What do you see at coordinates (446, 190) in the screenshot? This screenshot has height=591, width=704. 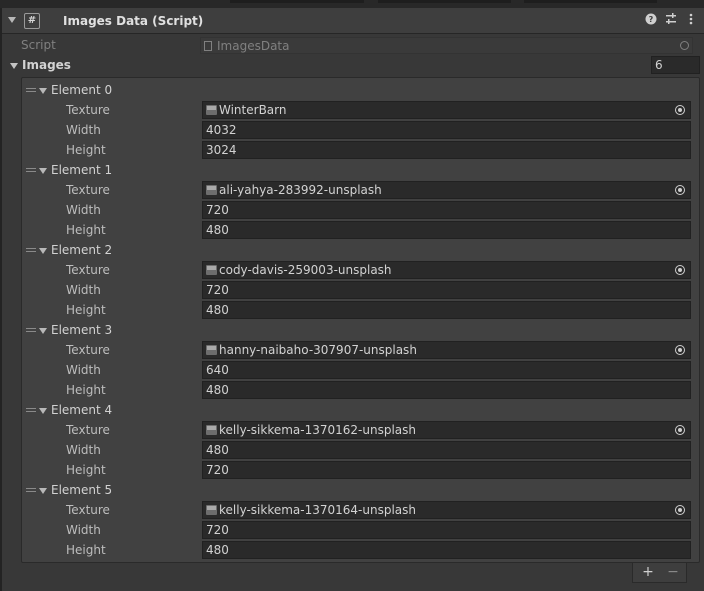 I see `texture-field: ali-yahya-283992-unsplash` at bounding box center [446, 190].